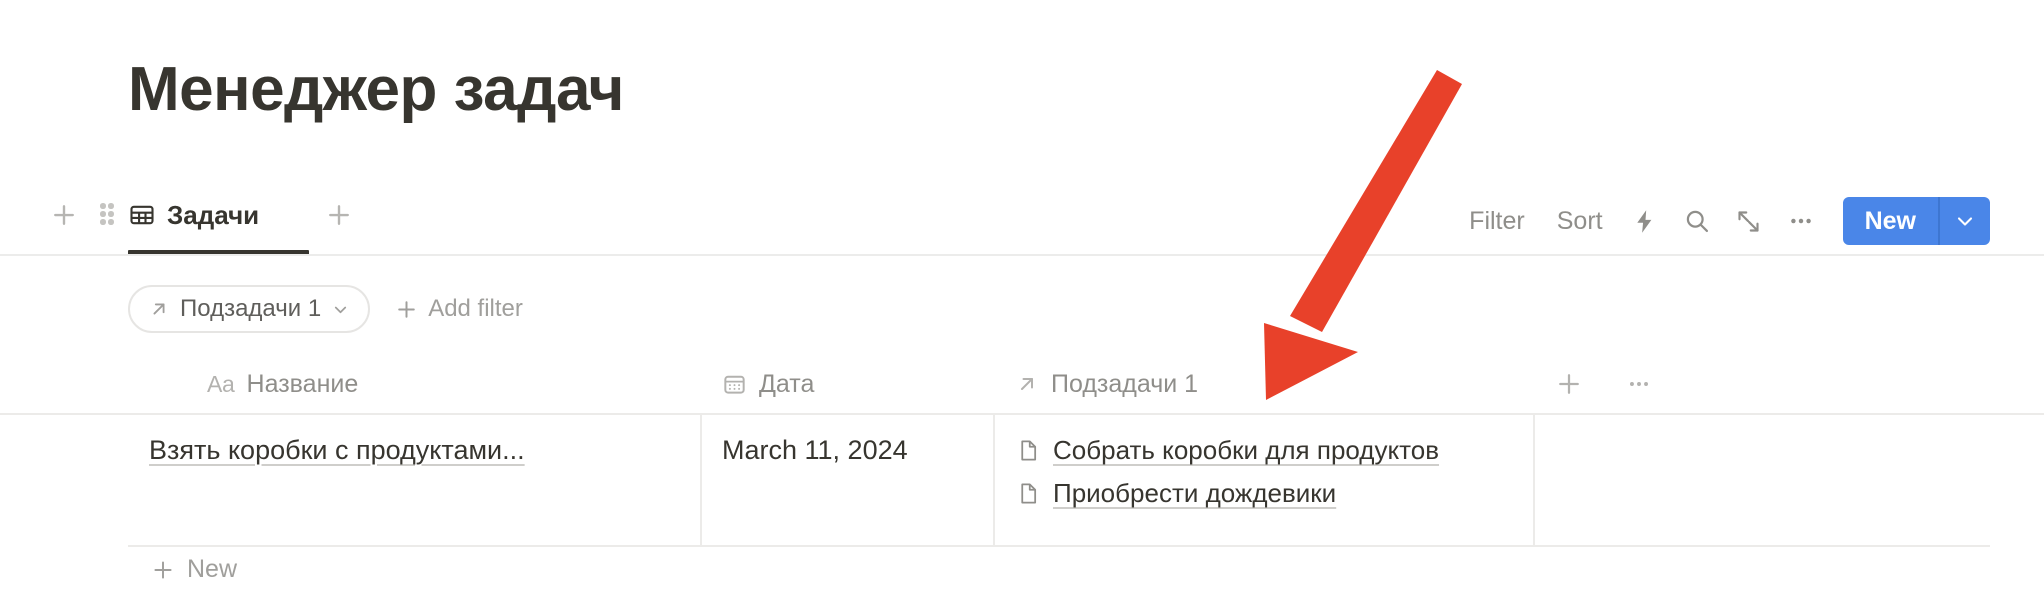  Describe the element at coordinates (1497, 221) in the screenshot. I see `filter-button: Filter` at that location.